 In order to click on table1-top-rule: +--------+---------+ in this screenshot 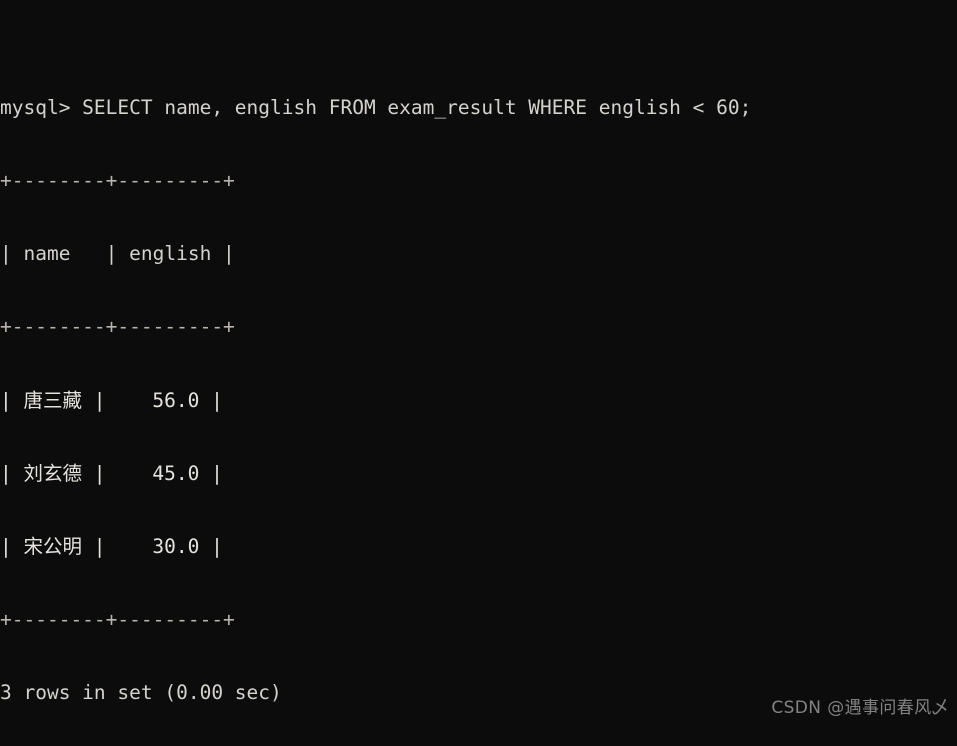, I will do `click(117, 181)`.